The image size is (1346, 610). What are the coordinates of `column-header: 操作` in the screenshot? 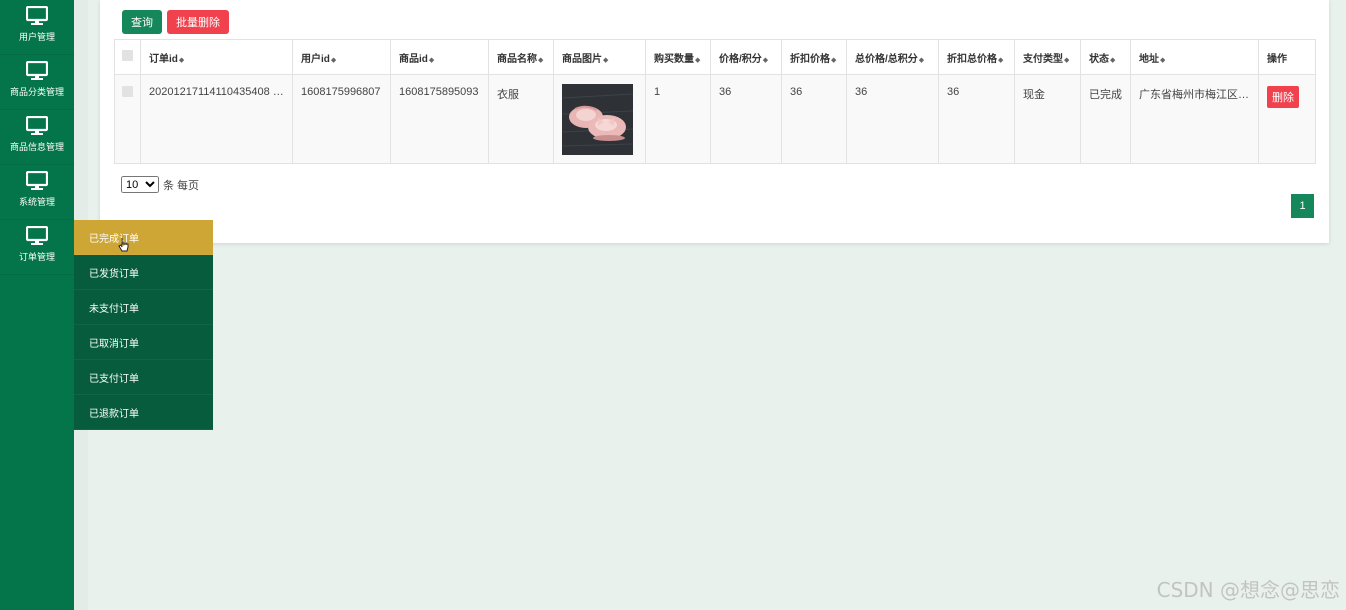 It's located at (1287, 57).